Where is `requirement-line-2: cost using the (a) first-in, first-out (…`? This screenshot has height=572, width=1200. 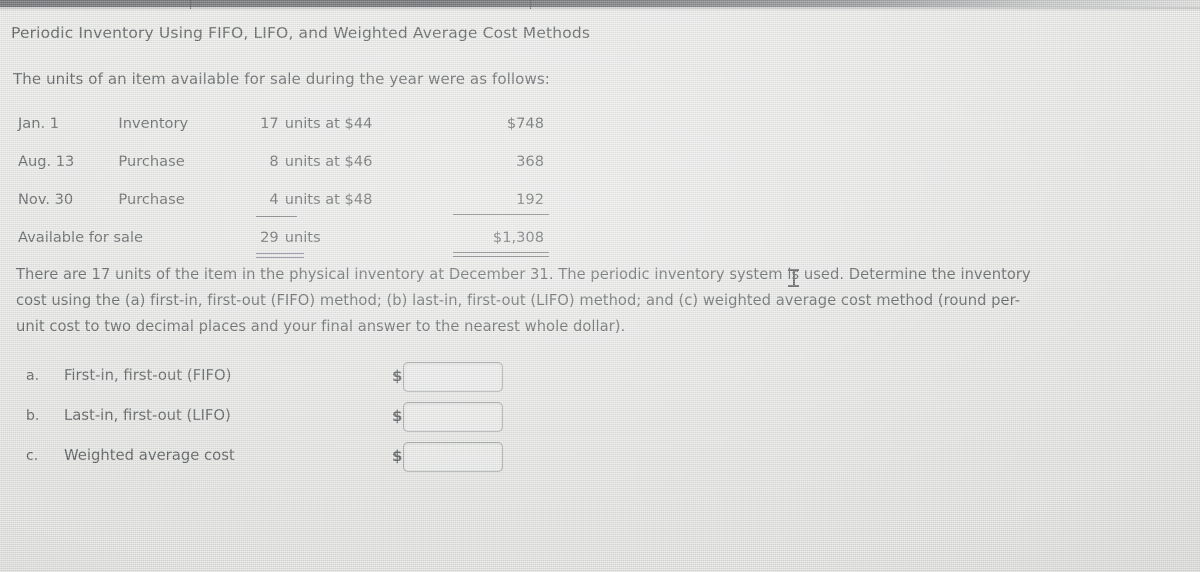
requirement-line-2: cost using the (a) first-in, first-out (… is located at coordinates (518, 300).